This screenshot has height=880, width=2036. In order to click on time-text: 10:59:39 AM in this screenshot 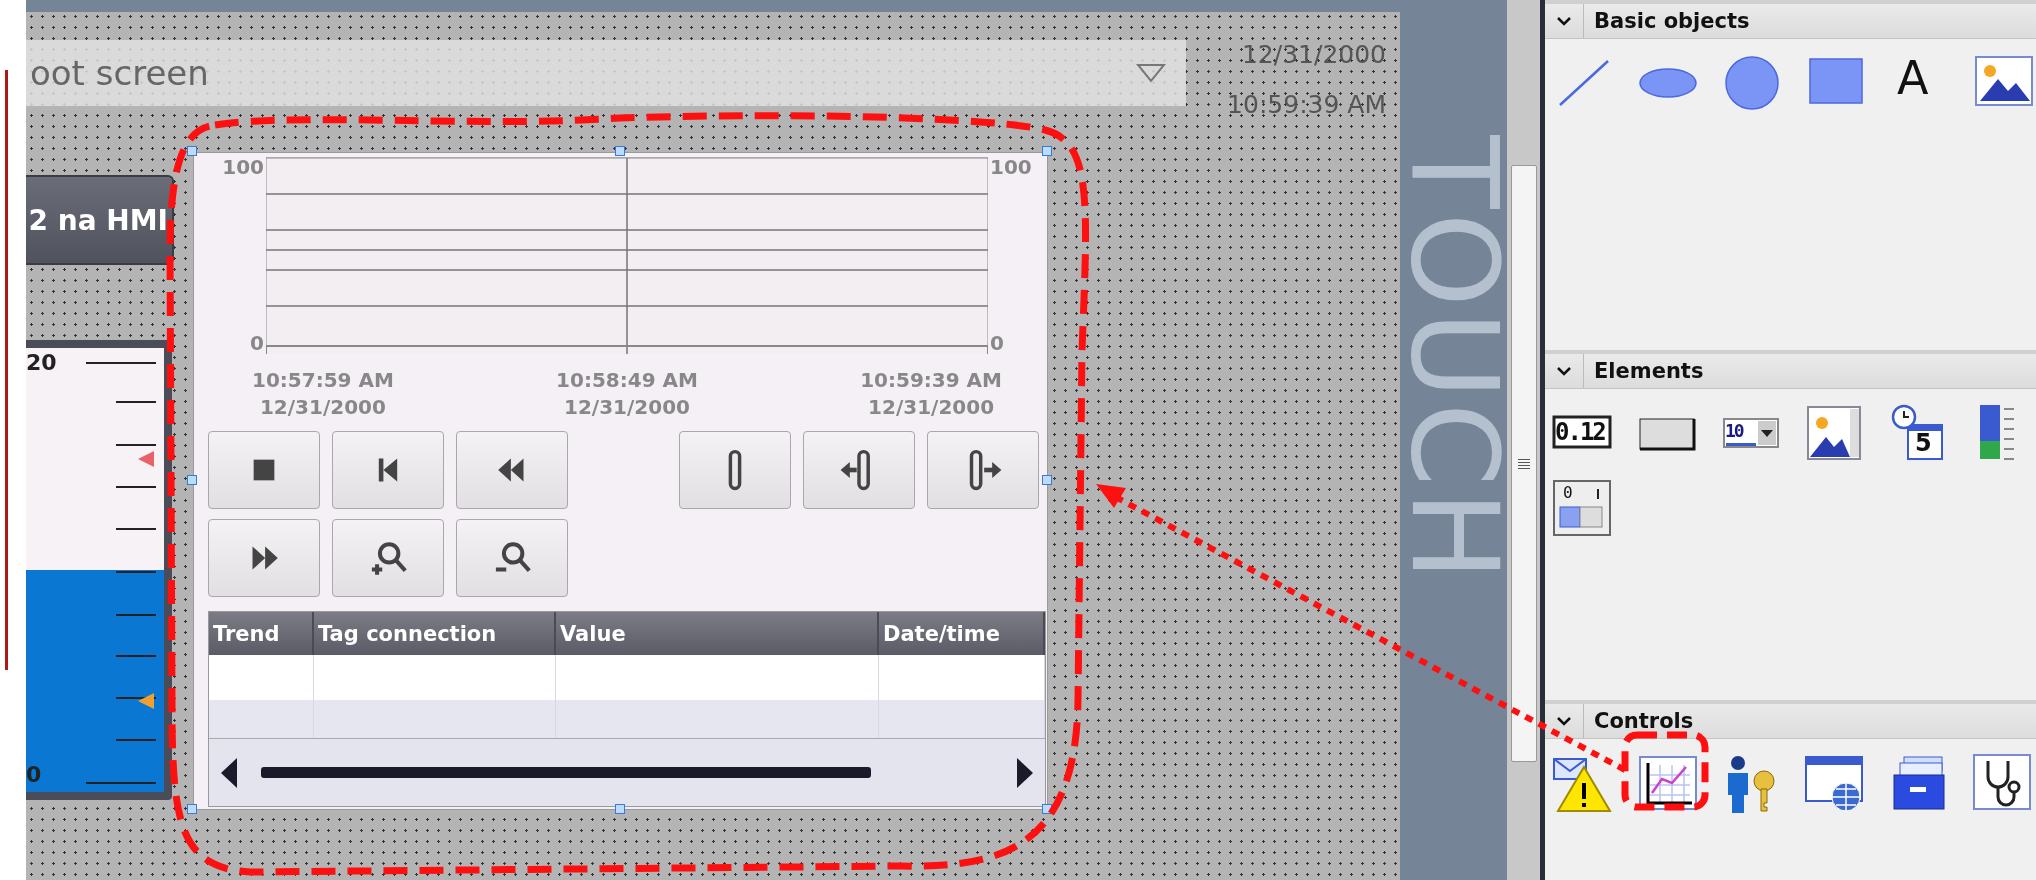, I will do `click(1306, 105)`.